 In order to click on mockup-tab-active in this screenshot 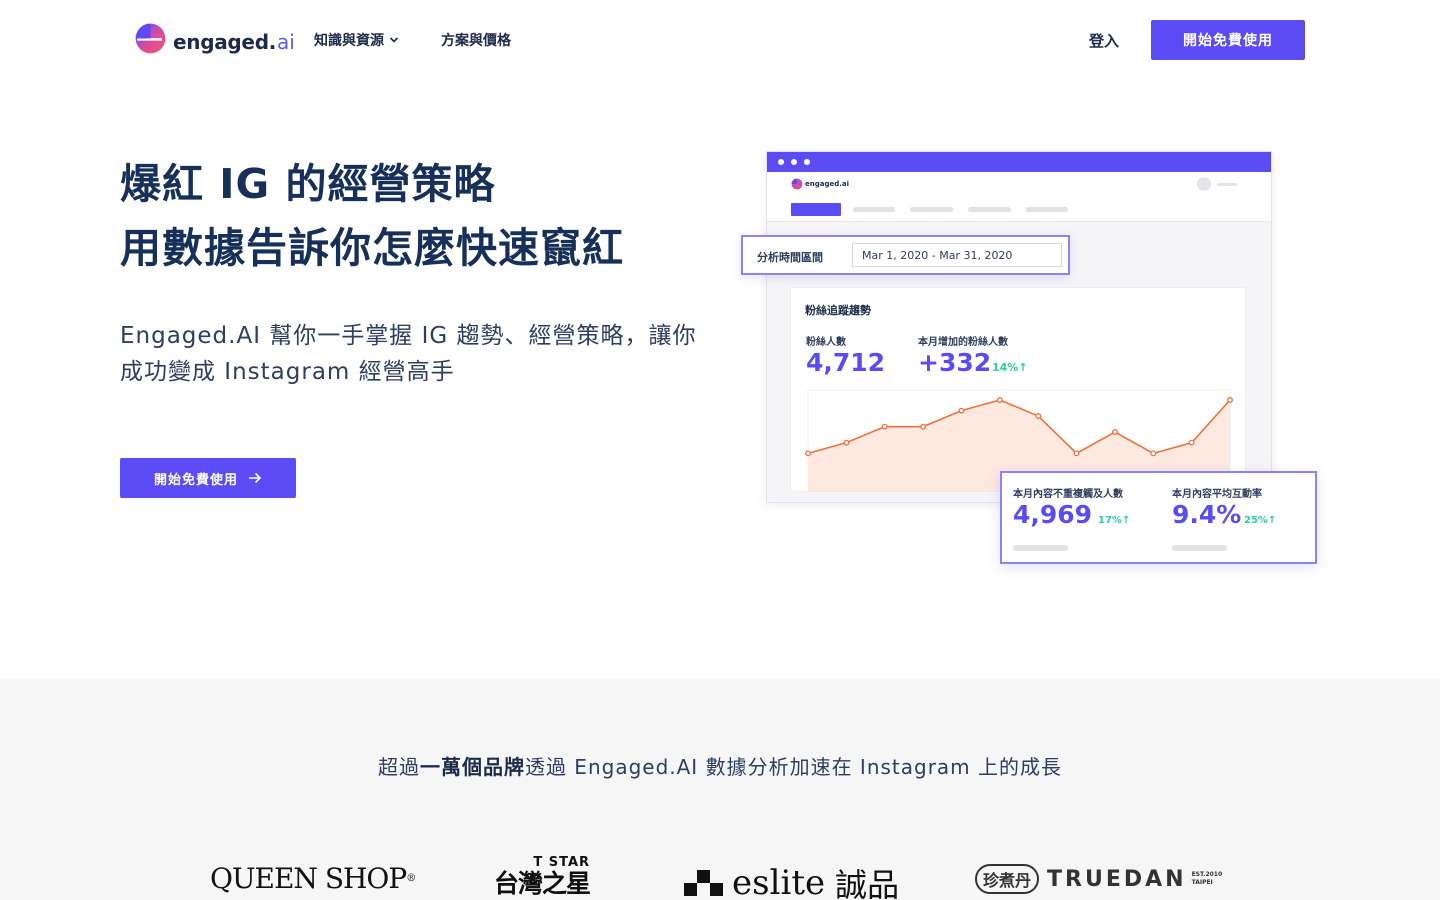, I will do `click(816, 209)`.